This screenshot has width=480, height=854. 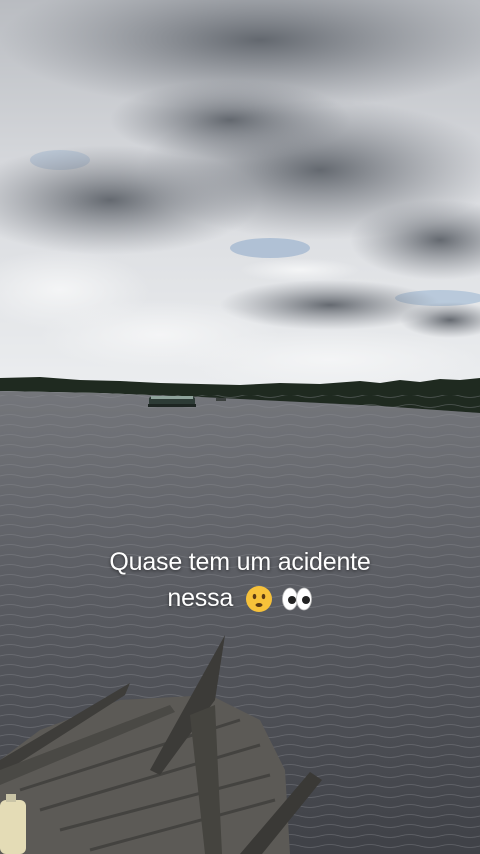 What do you see at coordinates (200, 598) in the screenshot?
I see `caption-line-2-text: nessa` at bounding box center [200, 598].